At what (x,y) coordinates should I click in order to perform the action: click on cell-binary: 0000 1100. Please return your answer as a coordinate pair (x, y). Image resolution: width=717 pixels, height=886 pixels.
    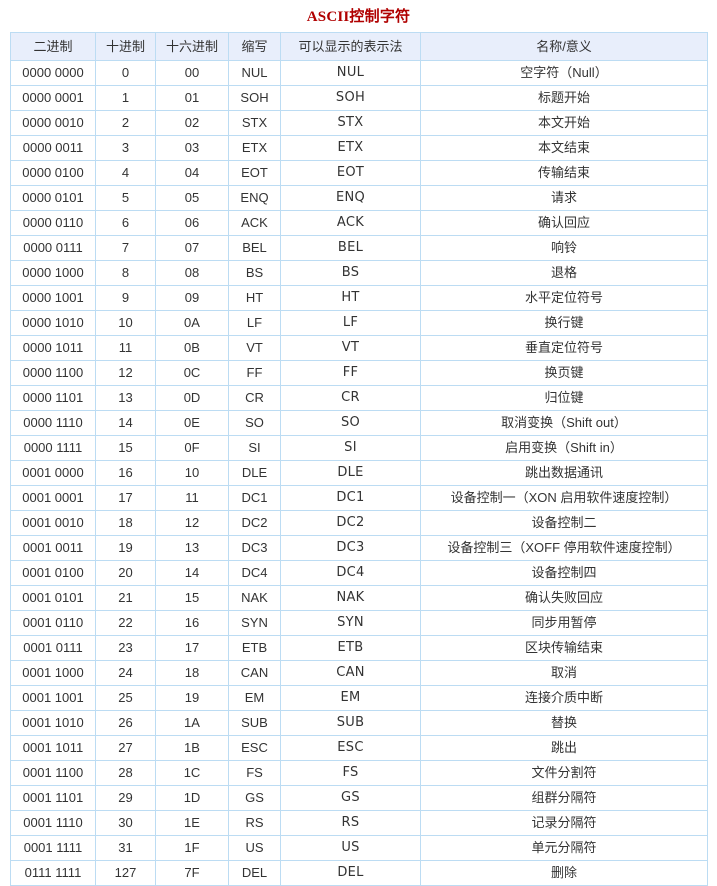
    Looking at the image, I should click on (53, 373).